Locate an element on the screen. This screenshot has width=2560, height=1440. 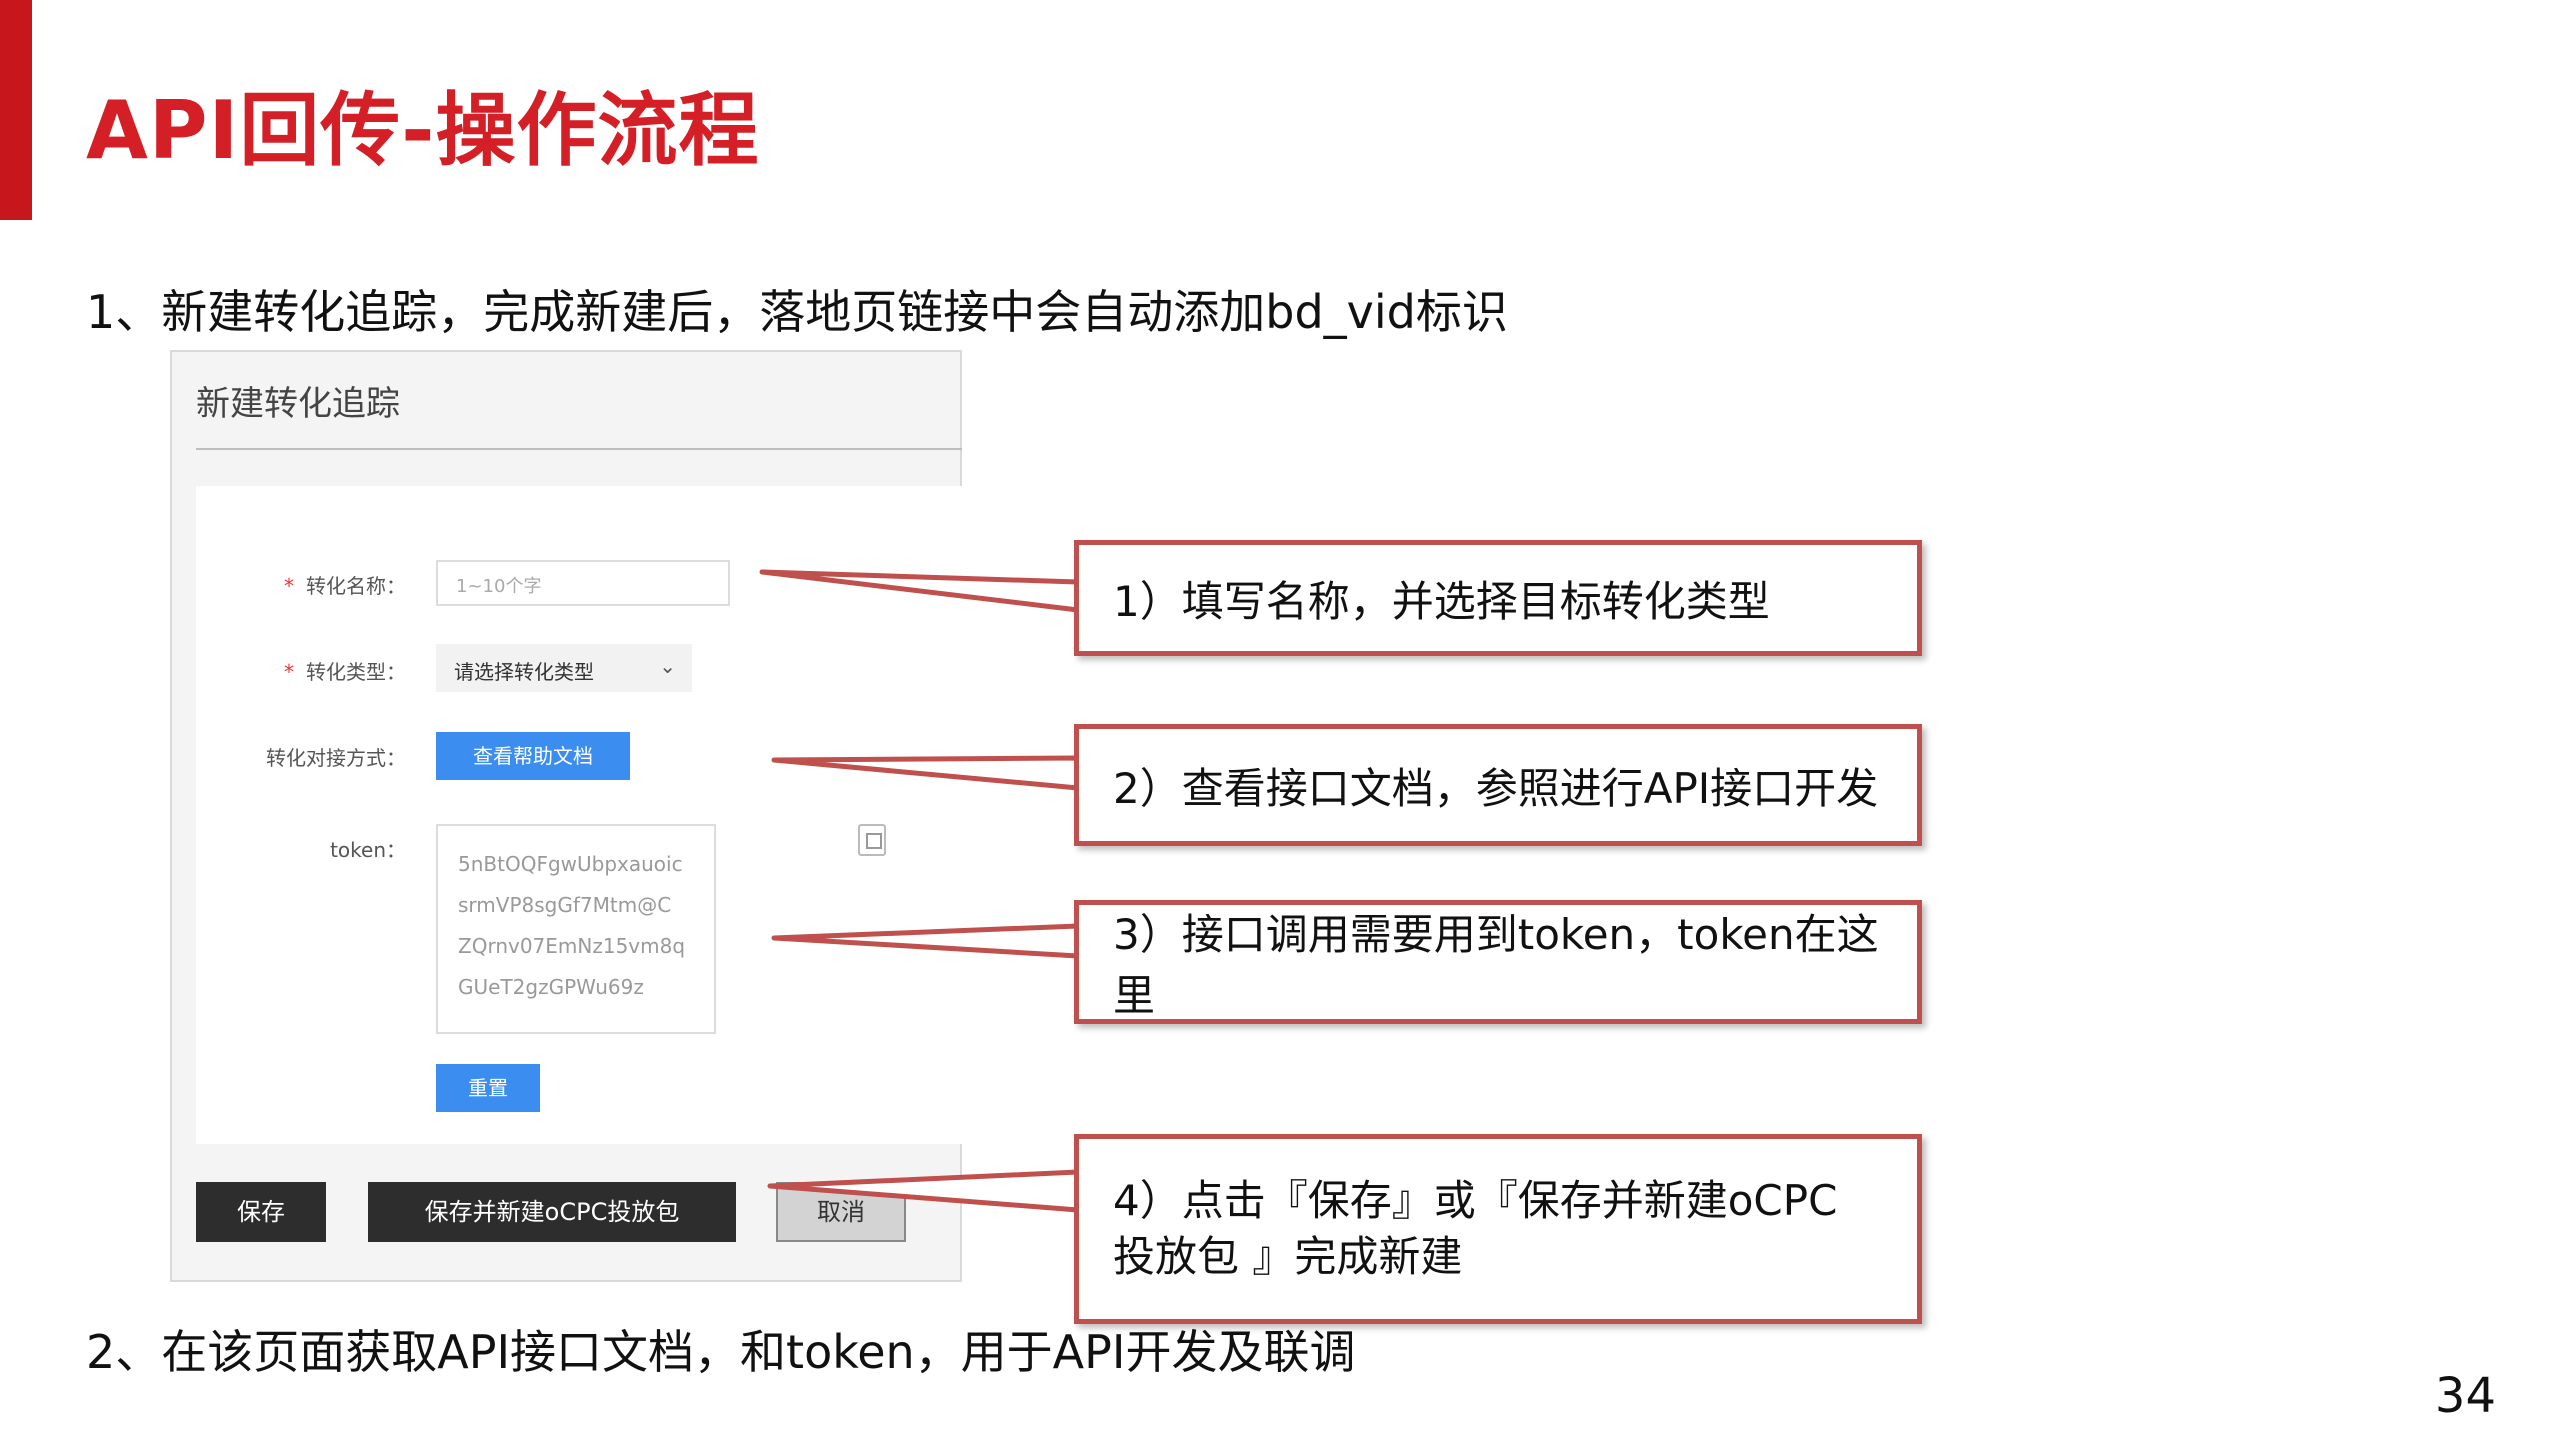
callout-4: 4）点击『保存』或『保存并新建oCPC 投放包 』完成新建 is located at coordinates (1498, 1229).